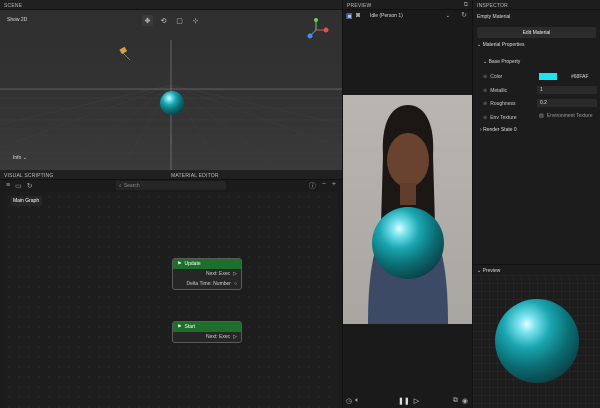  What do you see at coordinates (569, 116) in the screenshot?
I see `env-texture-value: Environment Texture` at bounding box center [569, 116].